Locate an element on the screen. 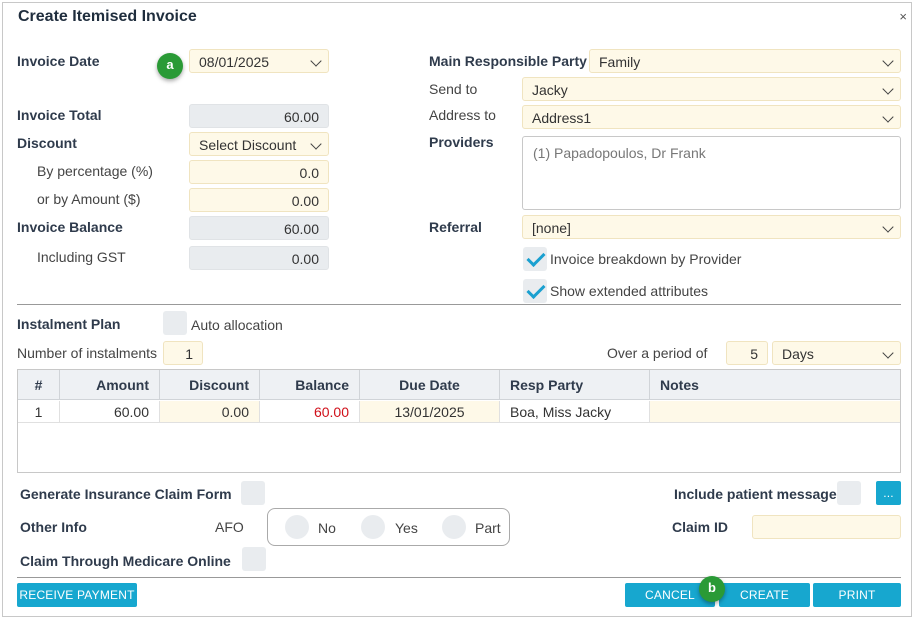 The height and width of the screenshot is (619, 914). invoice-balance-field: 60.00 is located at coordinates (259, 228).